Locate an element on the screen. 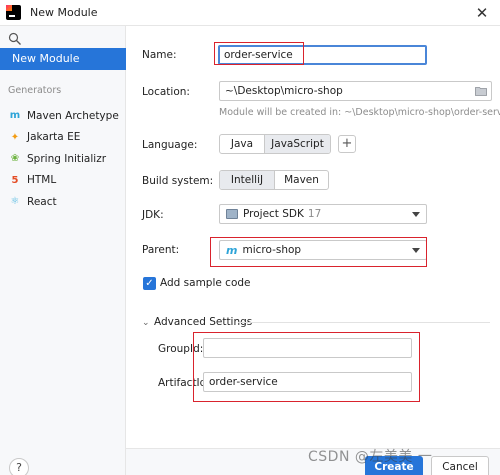  close-button: ✕ is located at coordinates (482, 13).